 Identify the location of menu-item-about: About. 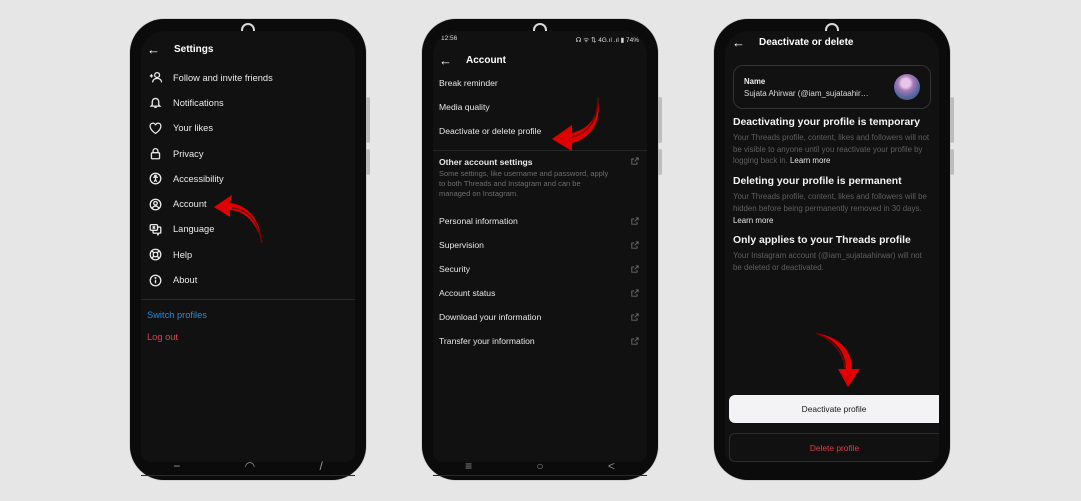
(247, 279).